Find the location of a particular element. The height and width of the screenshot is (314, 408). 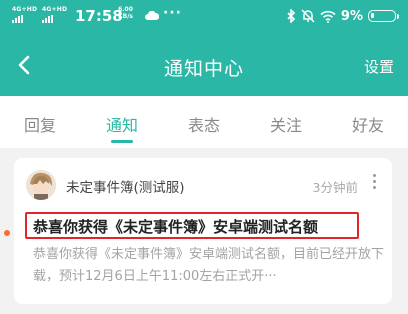

avatar-image is located at coordinates (41, 185).